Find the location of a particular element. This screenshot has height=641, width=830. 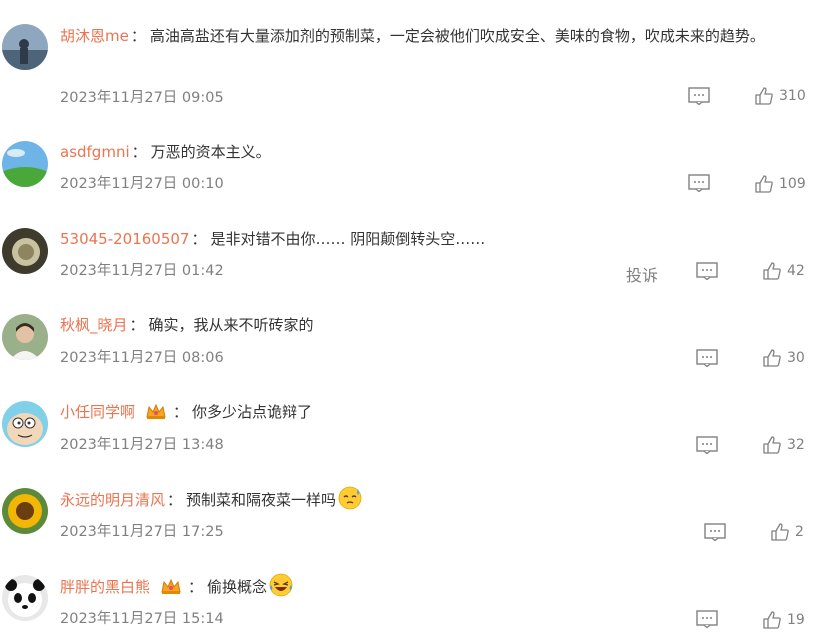

comment-time: 2023年11月27日 13:48 is located at coordinates (142, 445).